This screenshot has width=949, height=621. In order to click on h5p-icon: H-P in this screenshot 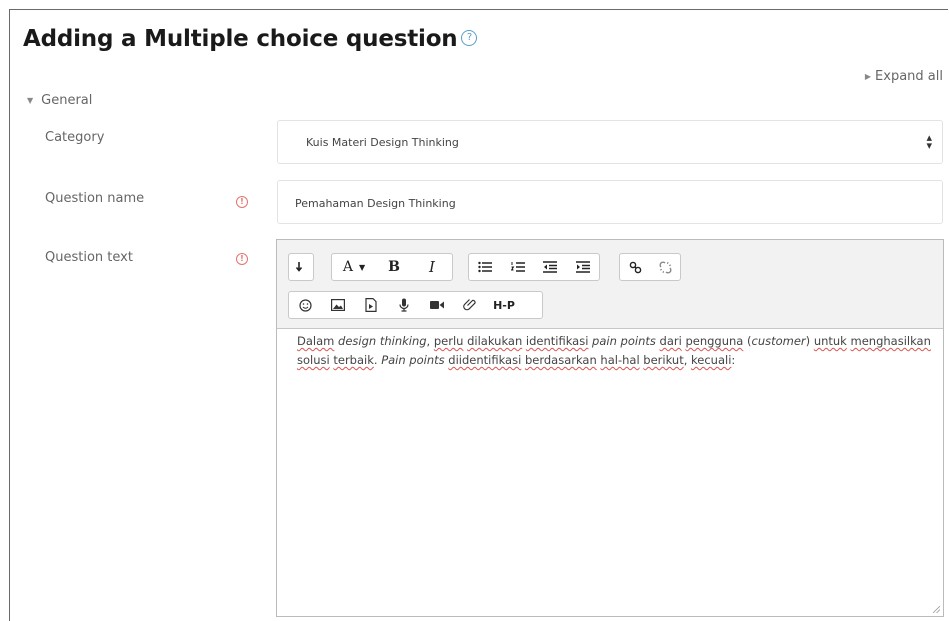, I will do `click(504, 305)`.